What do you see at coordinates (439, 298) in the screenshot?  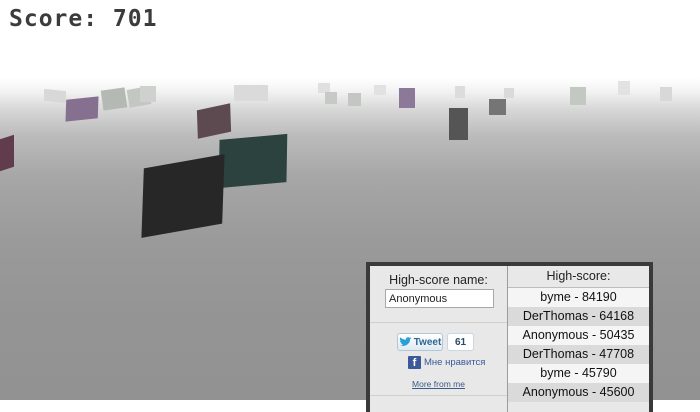 I see `name-input` at bounding box center [439, 298].